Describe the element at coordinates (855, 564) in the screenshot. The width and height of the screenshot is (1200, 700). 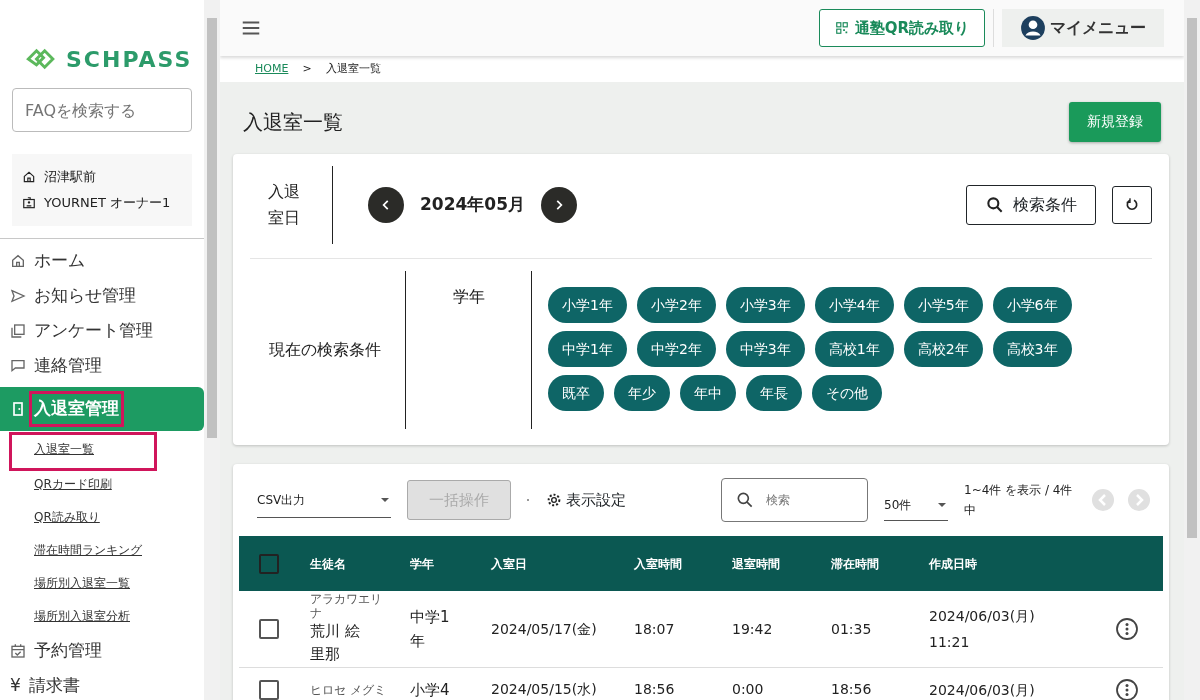
I see `column-header: 滞在時間` at that location.